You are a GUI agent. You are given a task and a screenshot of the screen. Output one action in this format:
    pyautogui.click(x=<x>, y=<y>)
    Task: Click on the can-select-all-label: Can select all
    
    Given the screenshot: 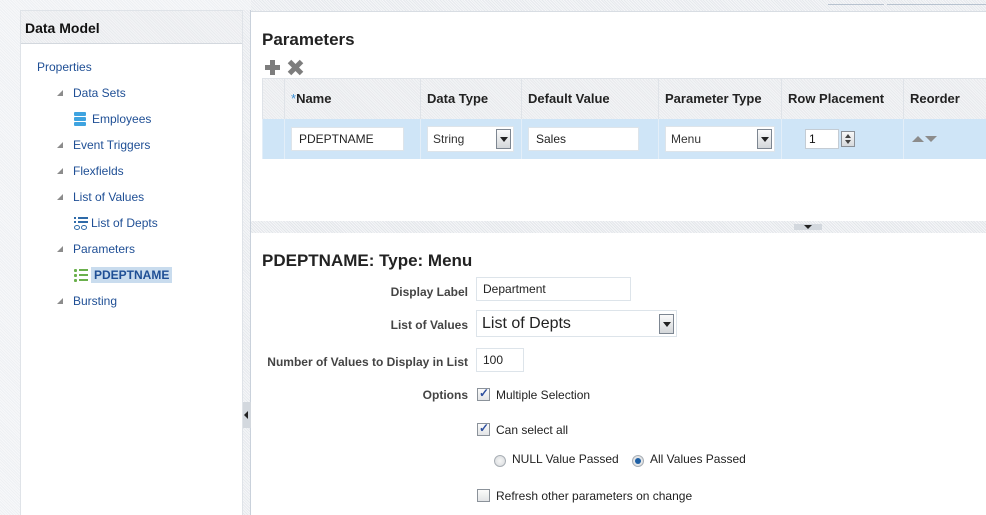 What is the action you would take?
    pyautogui.click(x=532, y=430)
    